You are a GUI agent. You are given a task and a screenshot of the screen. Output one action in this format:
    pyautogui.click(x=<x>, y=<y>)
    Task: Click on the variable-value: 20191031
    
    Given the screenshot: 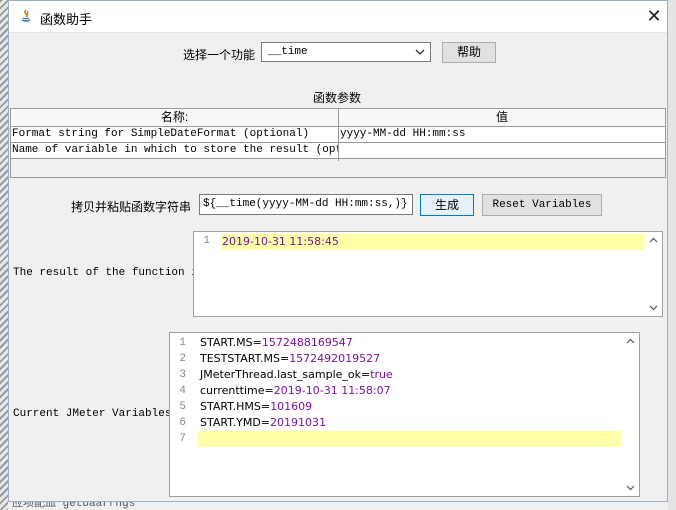 What is the action you would take?
    pyautogui.click(x=298, y=422)
    